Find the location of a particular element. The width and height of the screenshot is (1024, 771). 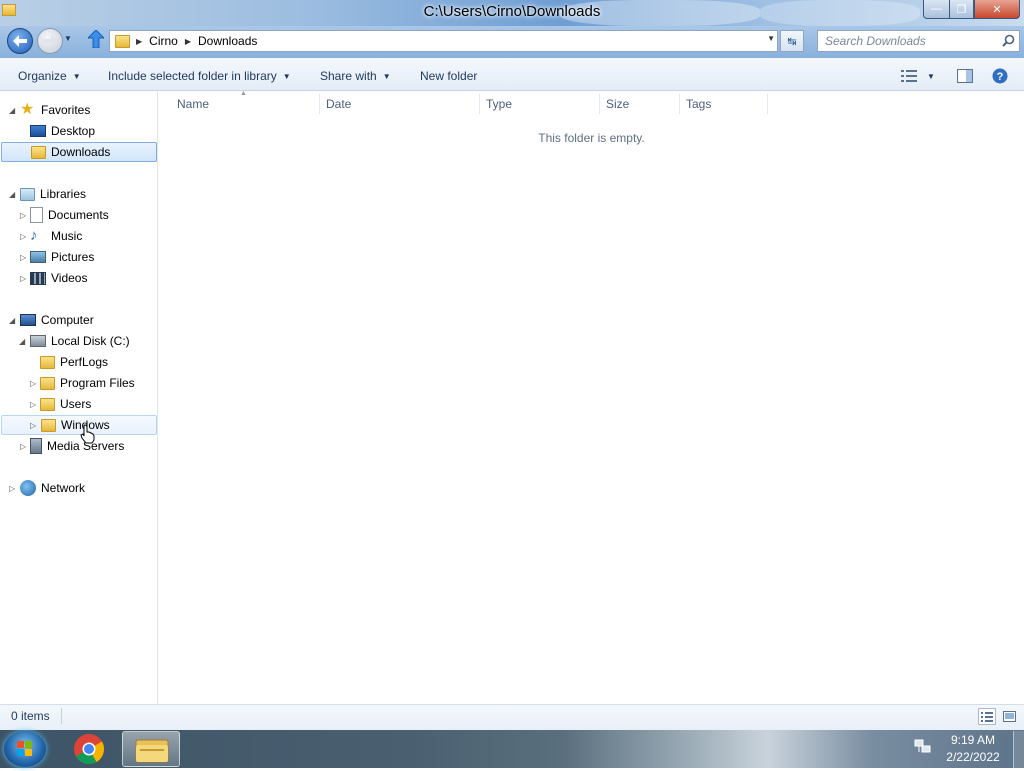

empty-folder-message: This folder is empty. is located at coordinates (591, 138).